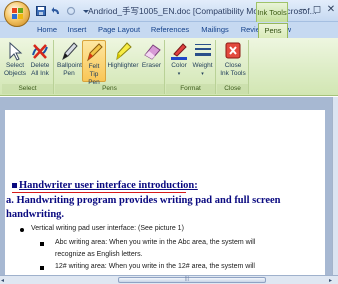 The width and height of the screenshot is (338, 284). Describe the element at coordinates (40, 73) in the screenshot. I see `delete-all-ink-label-2: All Ink` at that location.